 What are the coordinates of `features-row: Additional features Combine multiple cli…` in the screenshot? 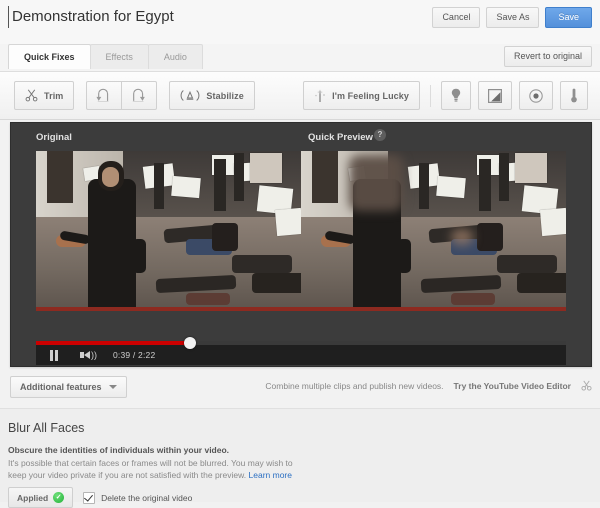 It's located at (300, 389).